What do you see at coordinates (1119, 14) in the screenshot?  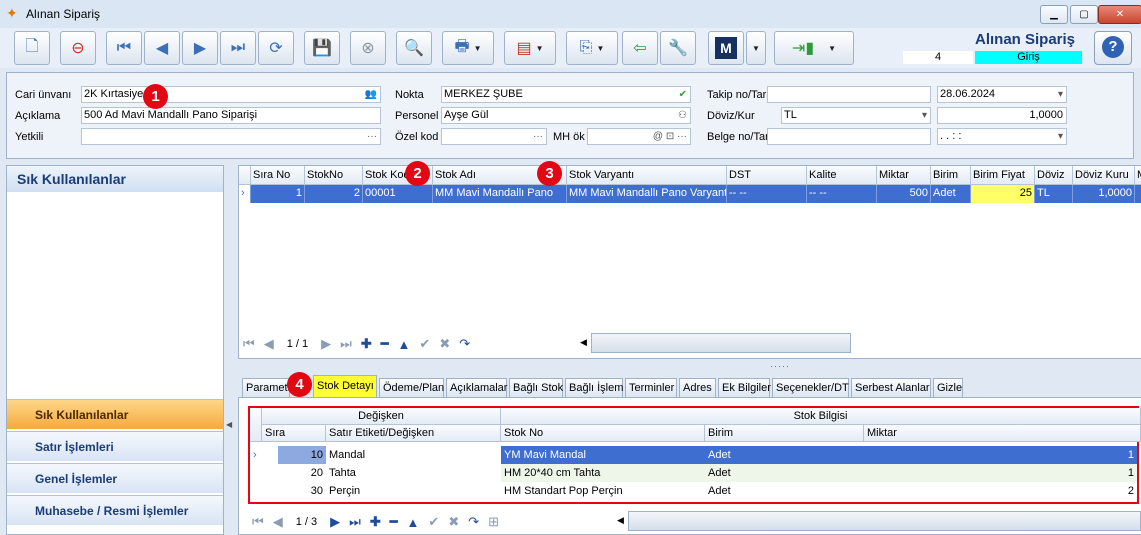 I see `close-button: ✕` at bounding box center [1119, 14].